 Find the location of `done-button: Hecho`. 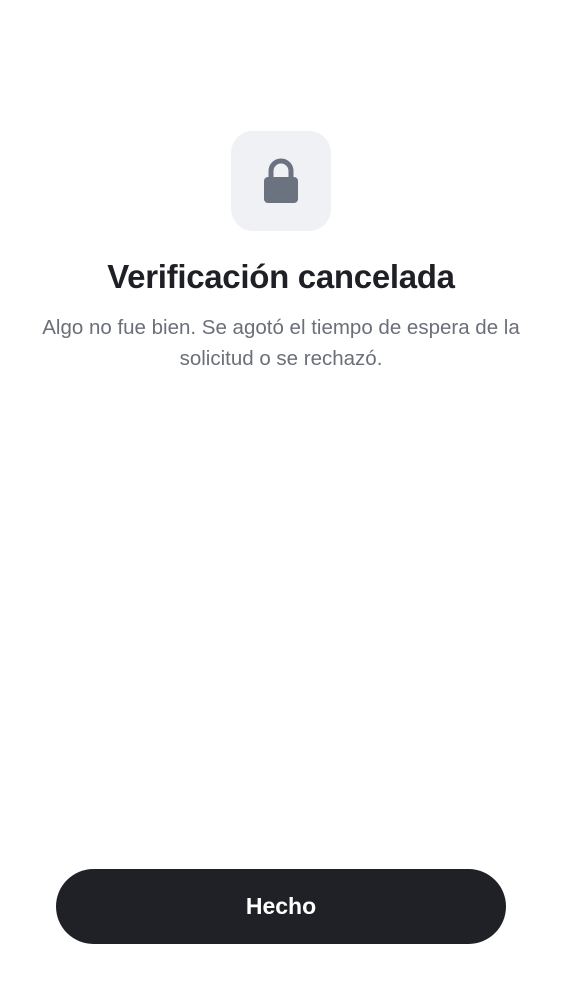

done-button: Hecho is located at coordinates (281, 906).